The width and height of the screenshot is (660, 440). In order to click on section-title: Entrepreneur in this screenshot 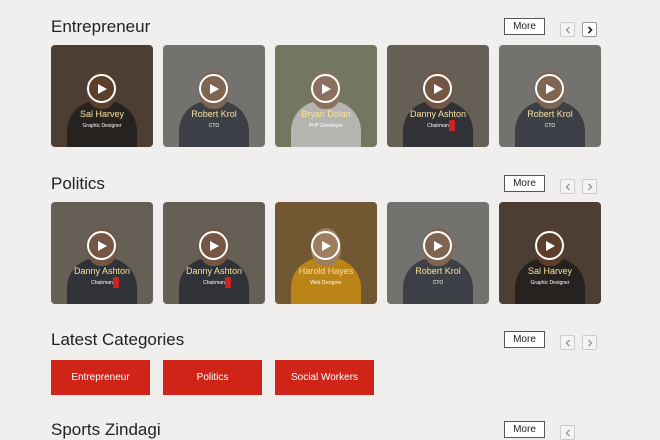, I will do `click(101, 26)`.